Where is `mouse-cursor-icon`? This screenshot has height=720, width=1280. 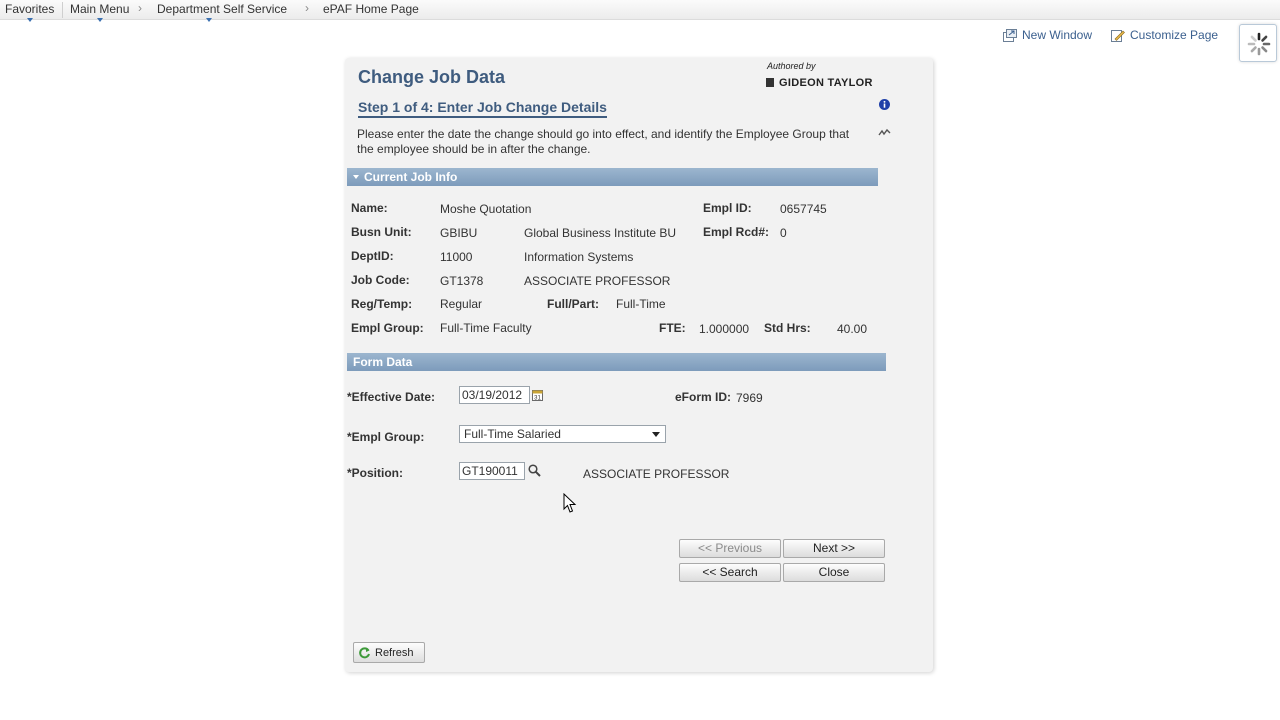
mouse-cursor-icon is located at coordinates (570, 503).